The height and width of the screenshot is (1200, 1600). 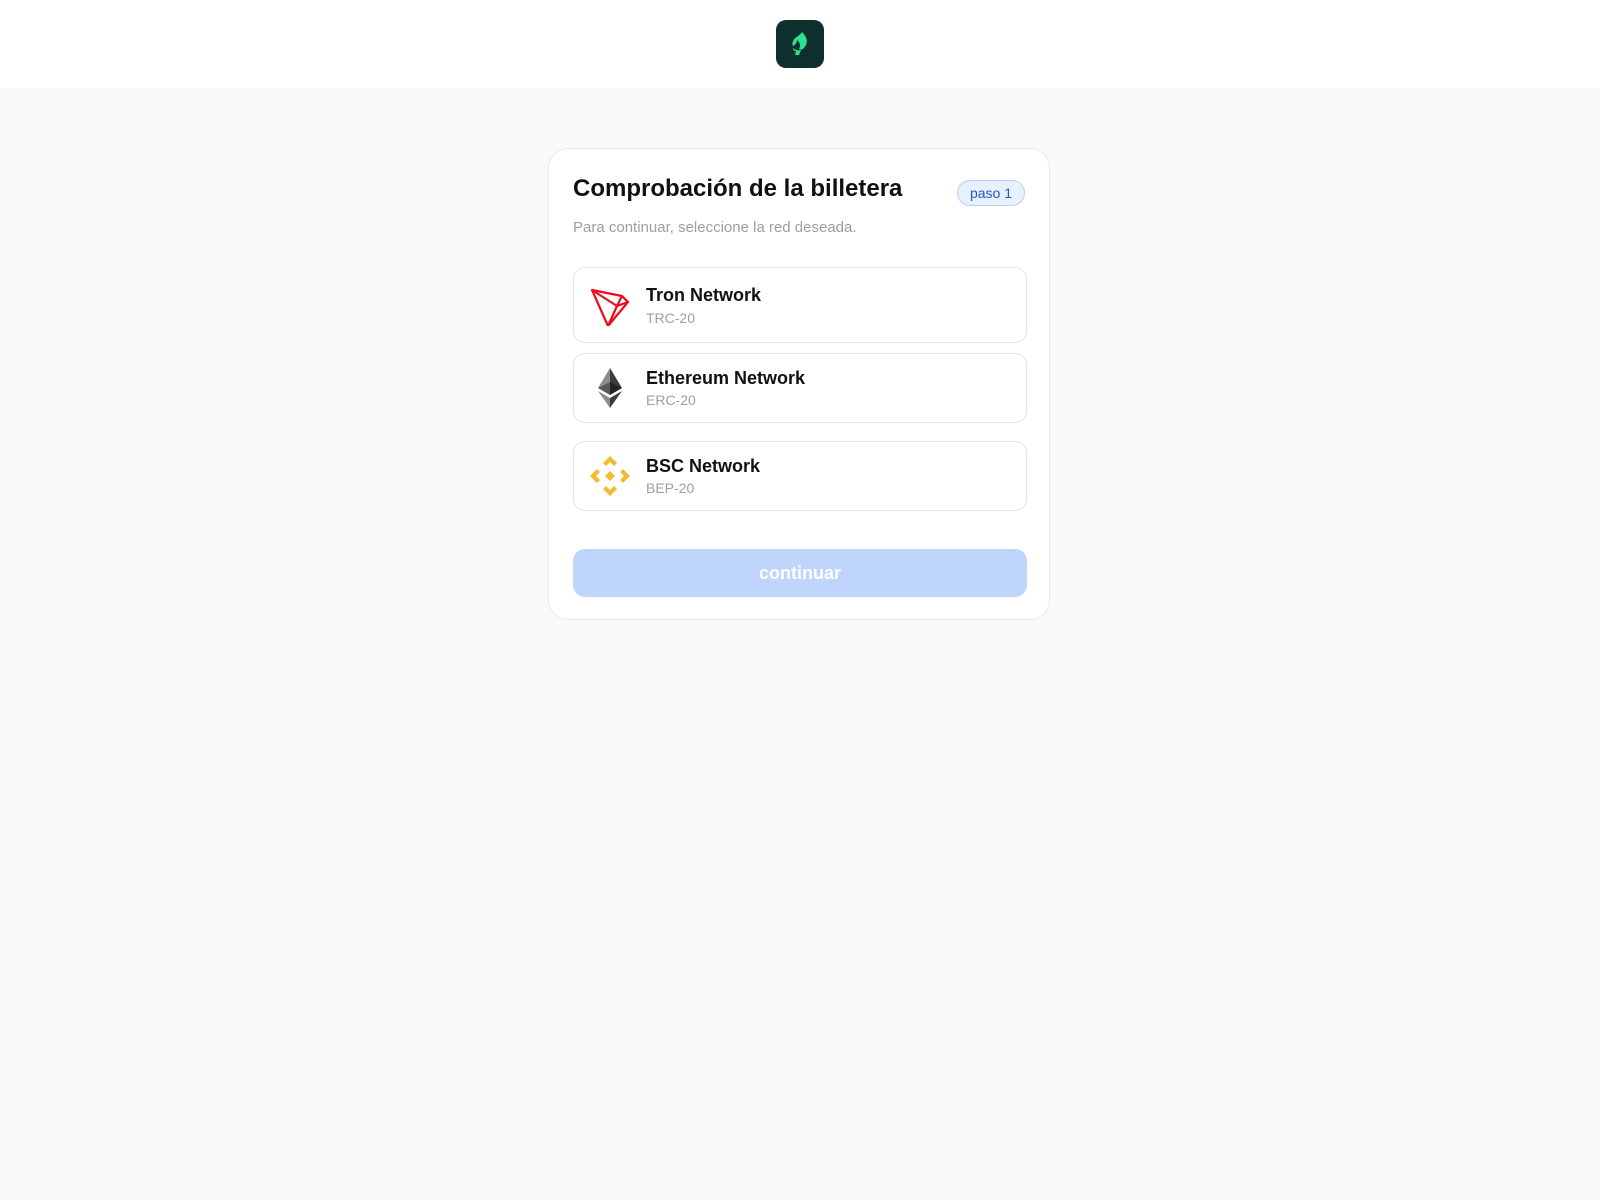 What do you see at coordinates (800, 573) in the screenshot?
I see `continue-button: continuar` at bounding box center [800, 573].